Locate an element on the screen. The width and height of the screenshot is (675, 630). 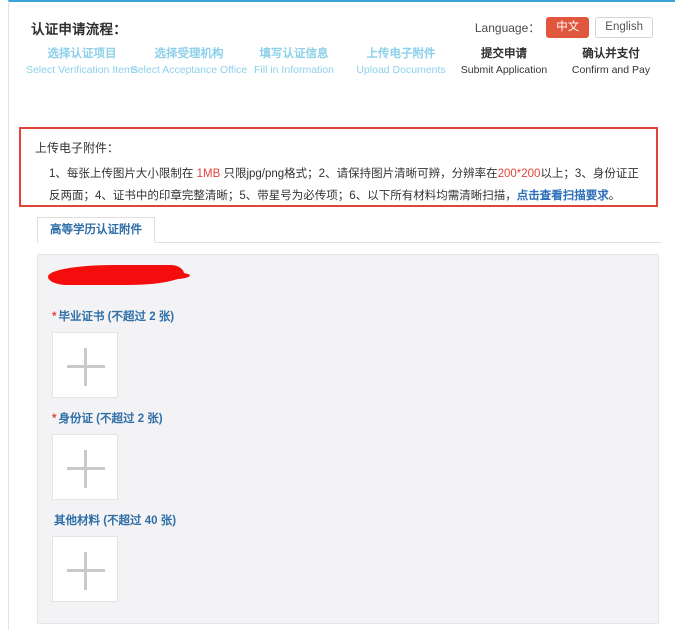
upload-group-diploma-text: 毕业证书 (不超过 2 张) is located at coordinates (116, 317).